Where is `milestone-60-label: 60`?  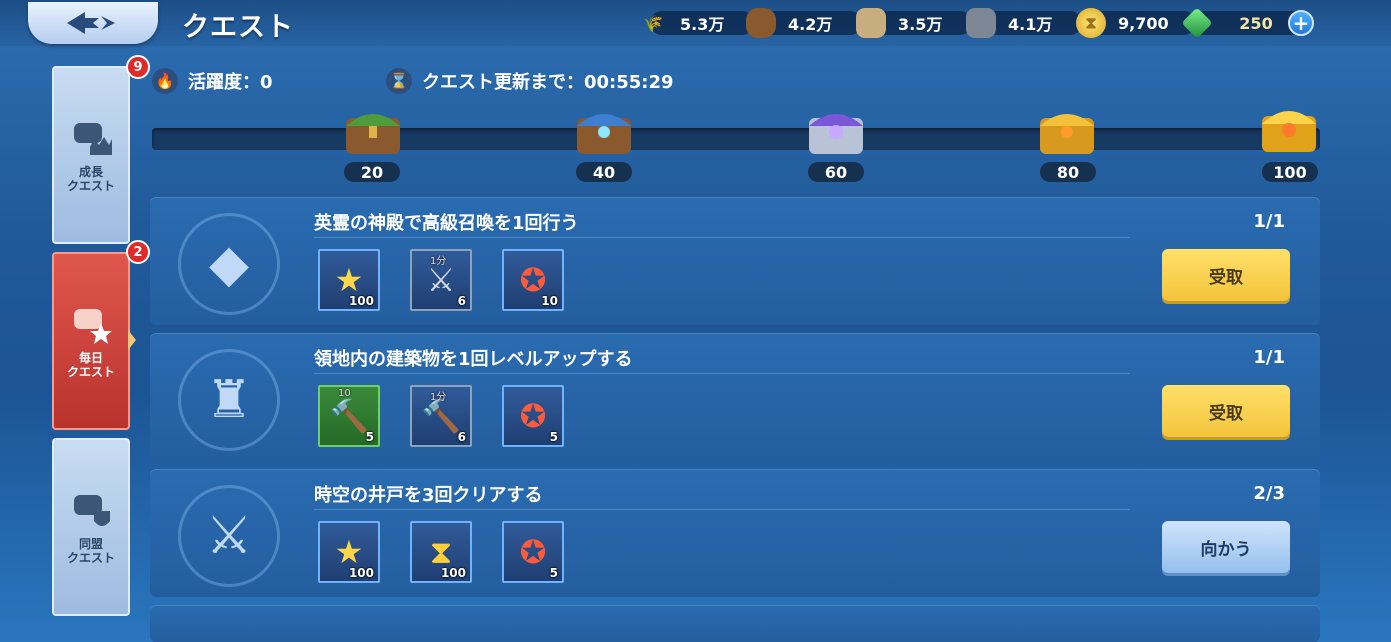
milestone-60-label: 60 is located at coordinates (836, 172).